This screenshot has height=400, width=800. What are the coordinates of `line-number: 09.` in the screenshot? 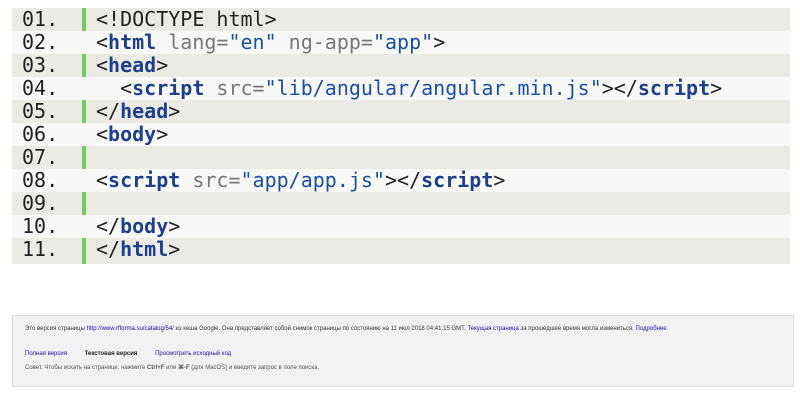 It's located at (40, 203).